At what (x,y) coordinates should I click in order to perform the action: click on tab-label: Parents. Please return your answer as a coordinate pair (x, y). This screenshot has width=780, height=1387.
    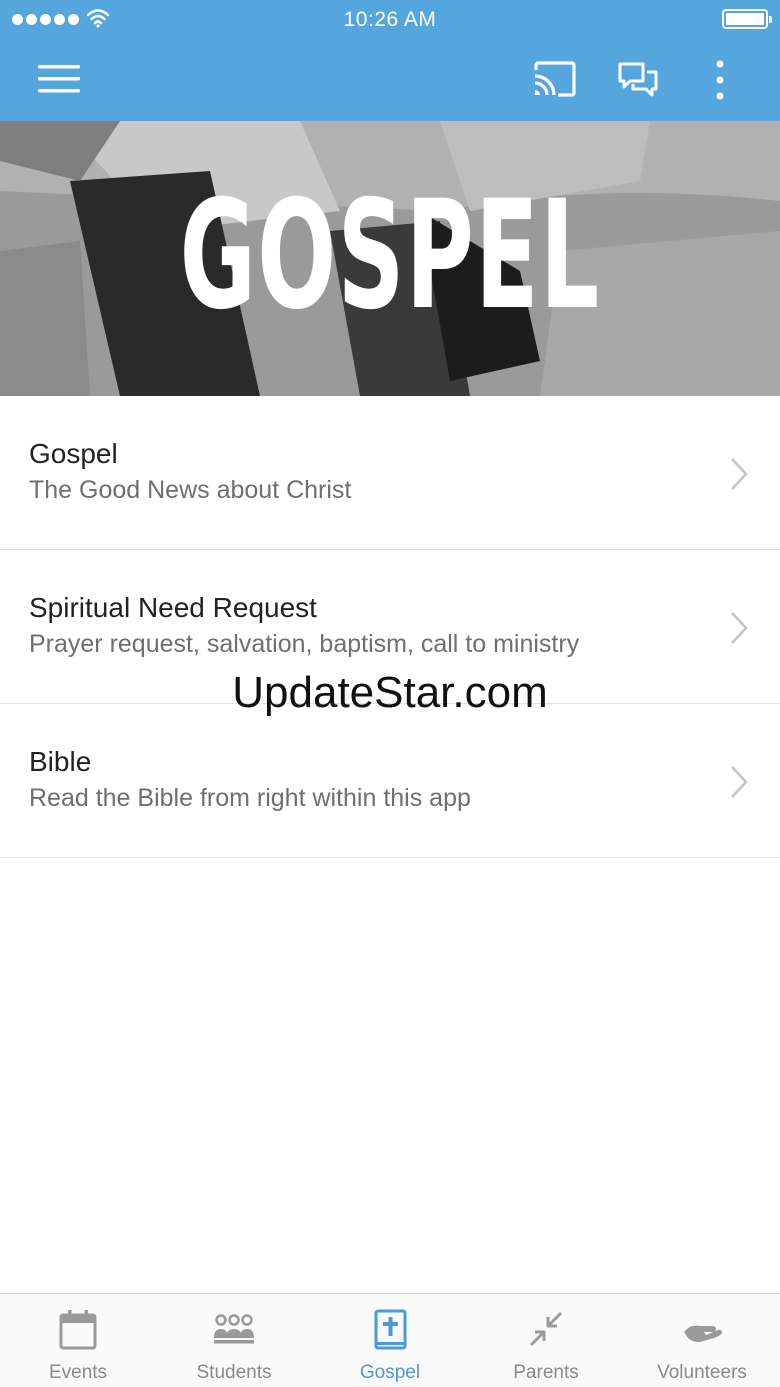
    Looking at the image, I should click on (546, 1372).